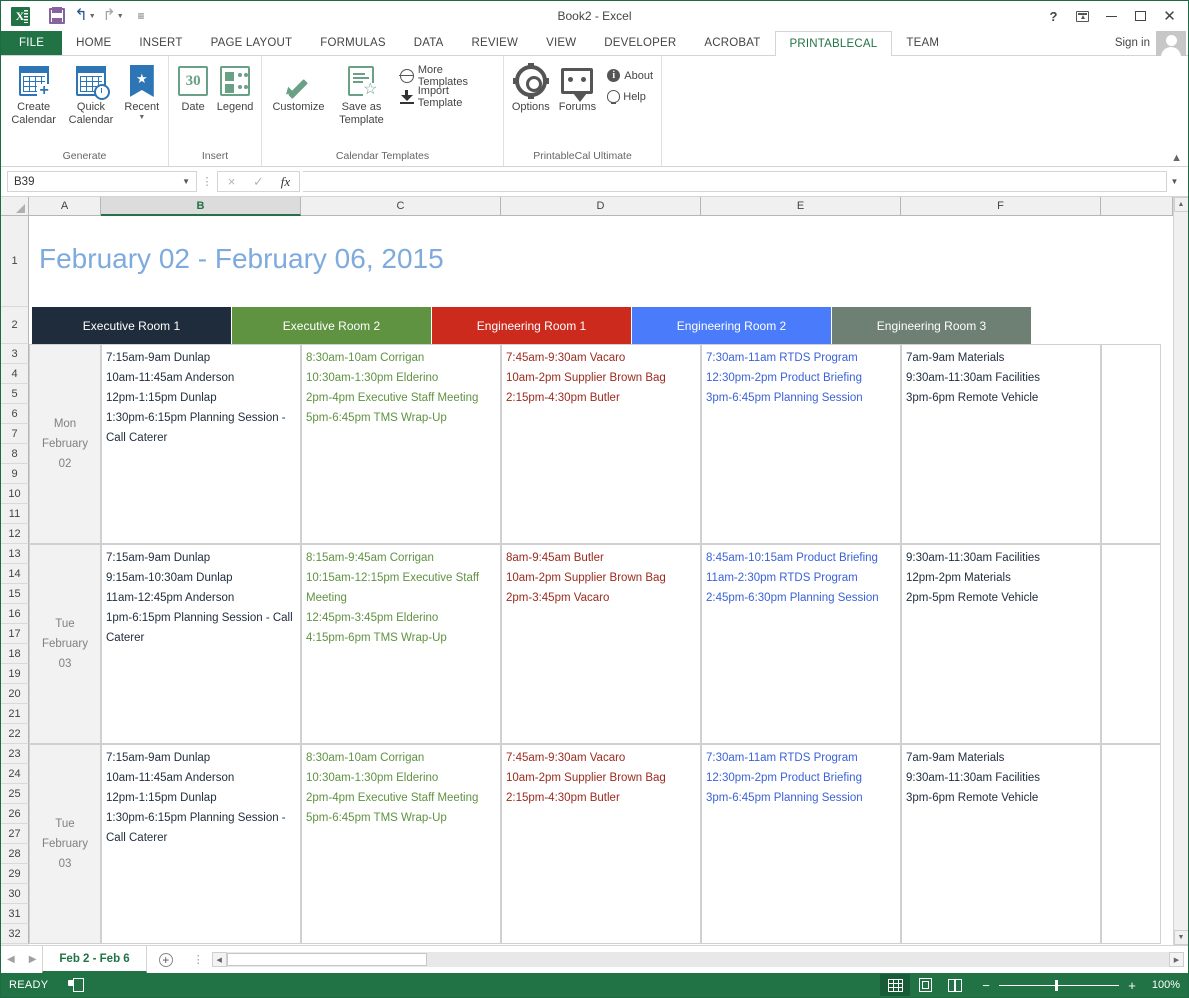 The image size is (1189, 998). Describe the element at coordinates (429, 43) in the screenshot. I see `tab-data: DATA` at that location.